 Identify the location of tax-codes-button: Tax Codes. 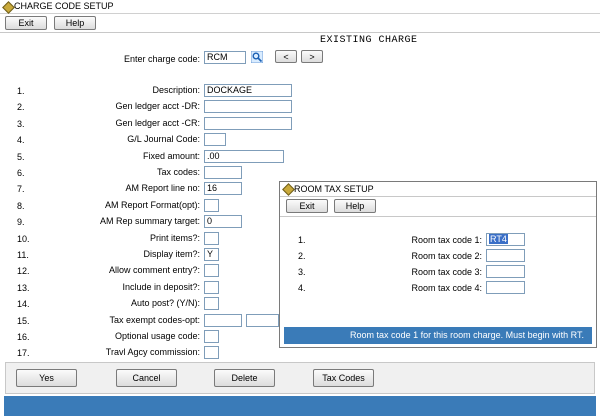
(343, 378).